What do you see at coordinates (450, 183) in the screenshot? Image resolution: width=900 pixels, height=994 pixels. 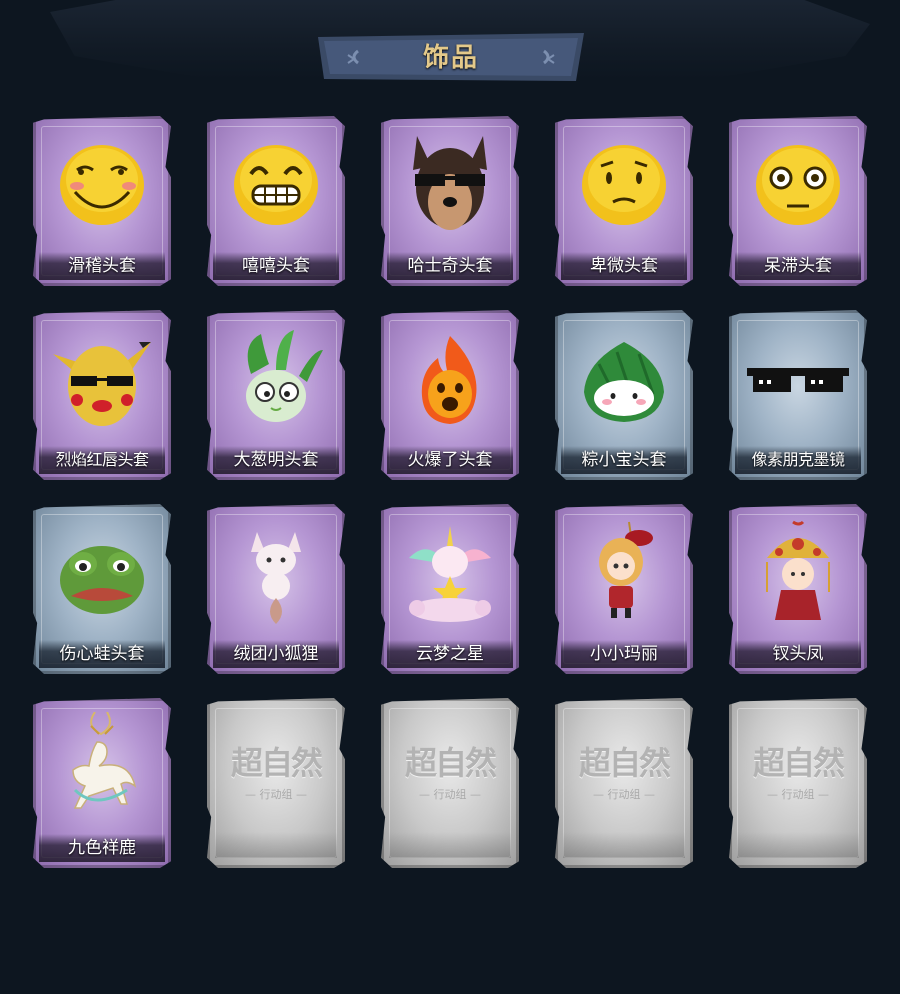 I see `husky-icon` at bounding box center [450, 183].